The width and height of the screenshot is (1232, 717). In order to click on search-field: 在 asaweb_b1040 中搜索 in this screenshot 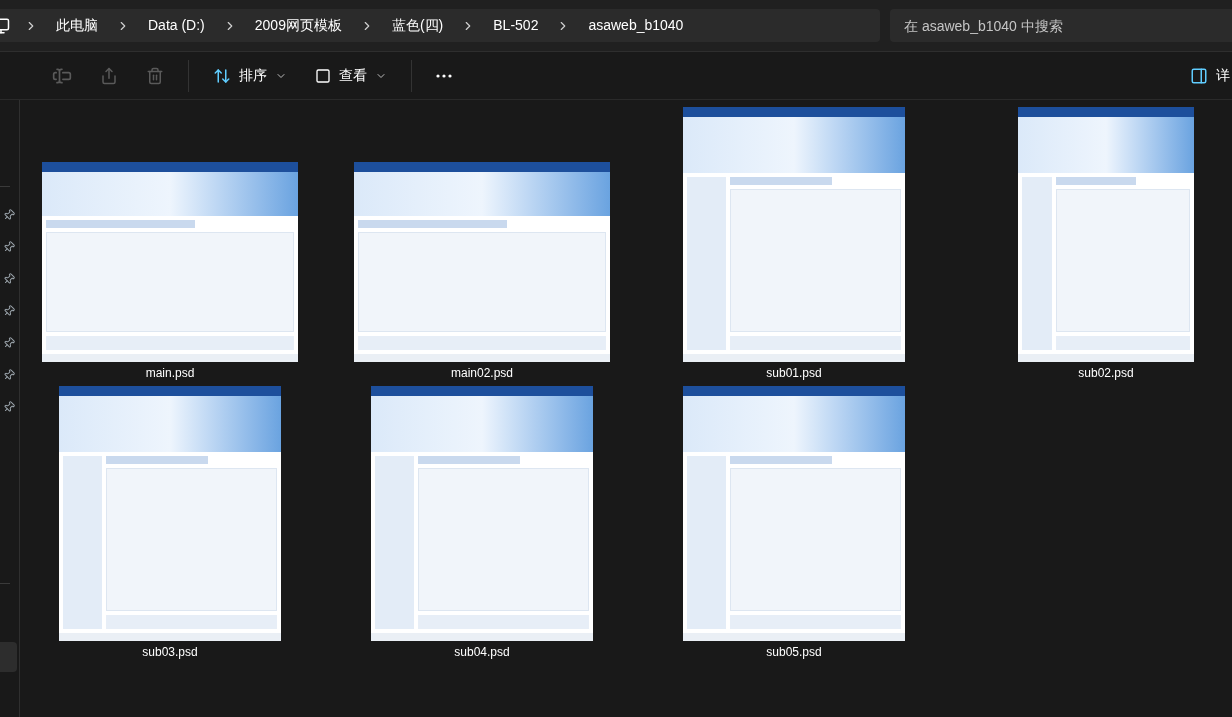, I will do `click(1061, 25)`.